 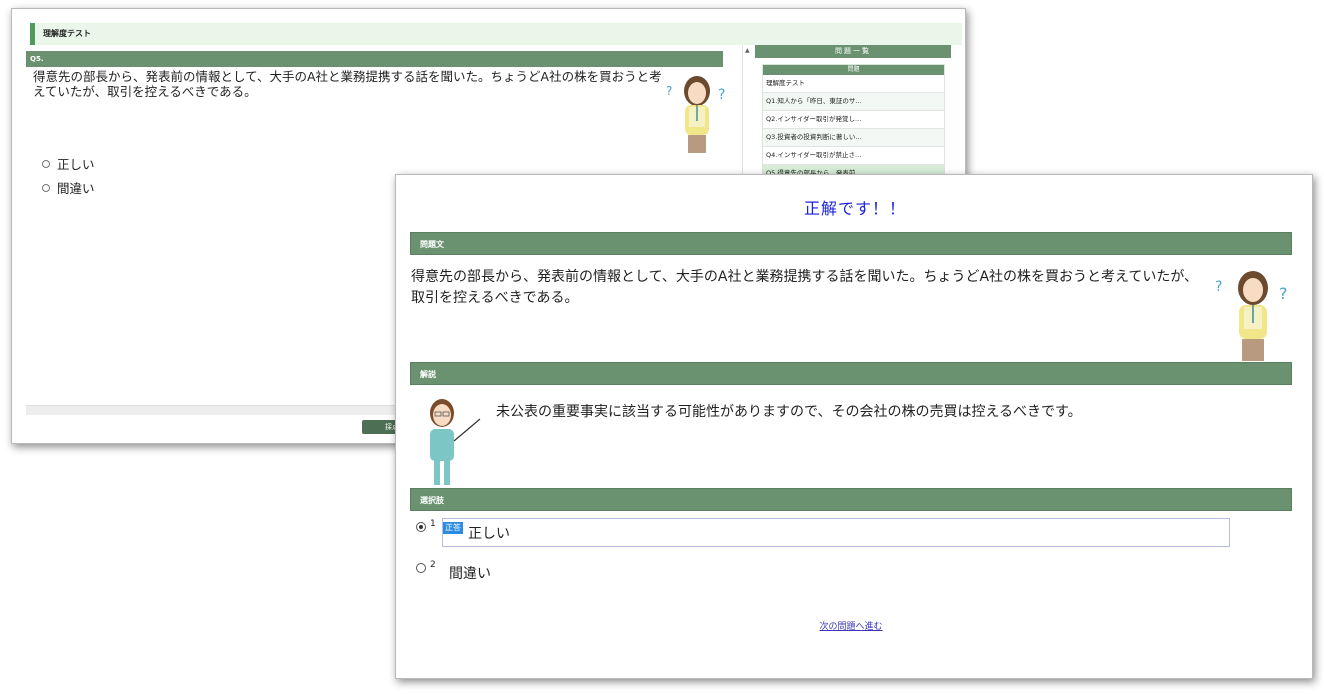 I want to click on correct-choice-highlight, so click(x=836, y=532).